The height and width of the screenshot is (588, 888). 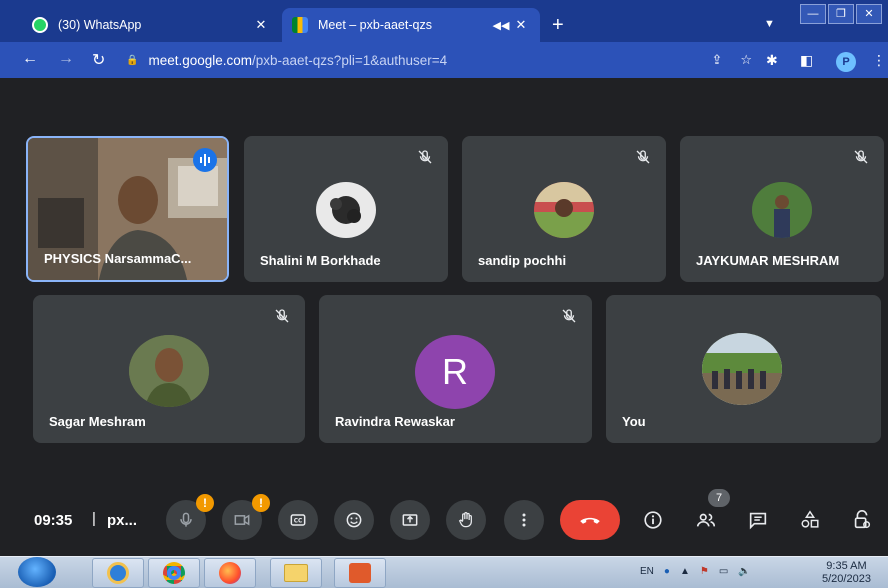 I want to click on taskbar-firefox, so click(x=230, y=573).